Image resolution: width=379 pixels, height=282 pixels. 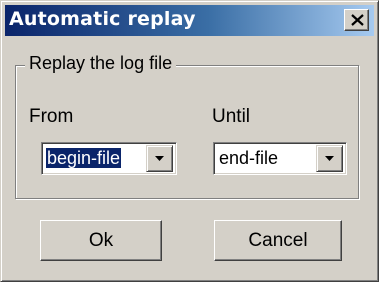 What do you see at coordinates (278, 240) in the screenshot?
I see `cancel-button: Cancel` at bounding box center [278, 240].